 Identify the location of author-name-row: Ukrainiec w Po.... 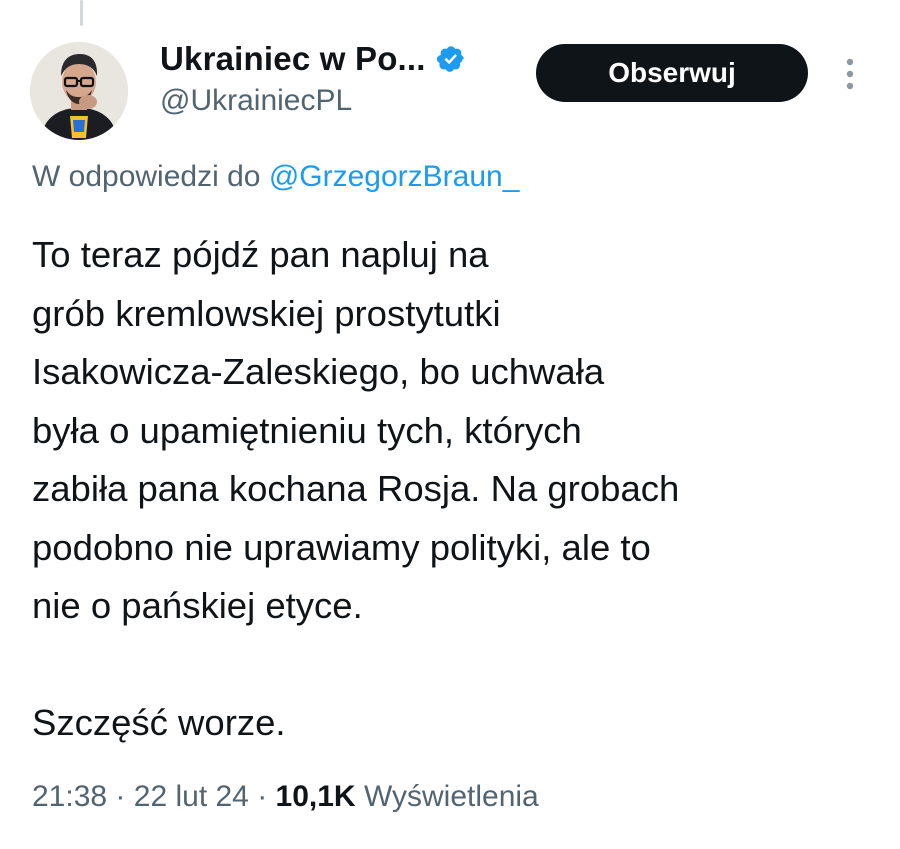
(313, 59).